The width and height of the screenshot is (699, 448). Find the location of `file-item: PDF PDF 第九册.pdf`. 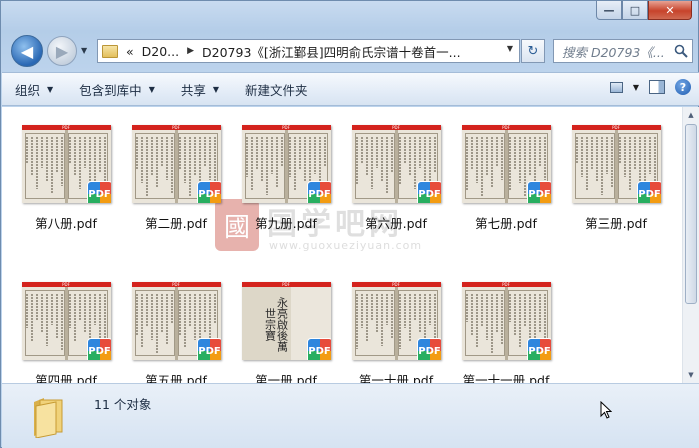

file-item: PDF PDF 第九册.pdf is located at coordinates (286, 178).